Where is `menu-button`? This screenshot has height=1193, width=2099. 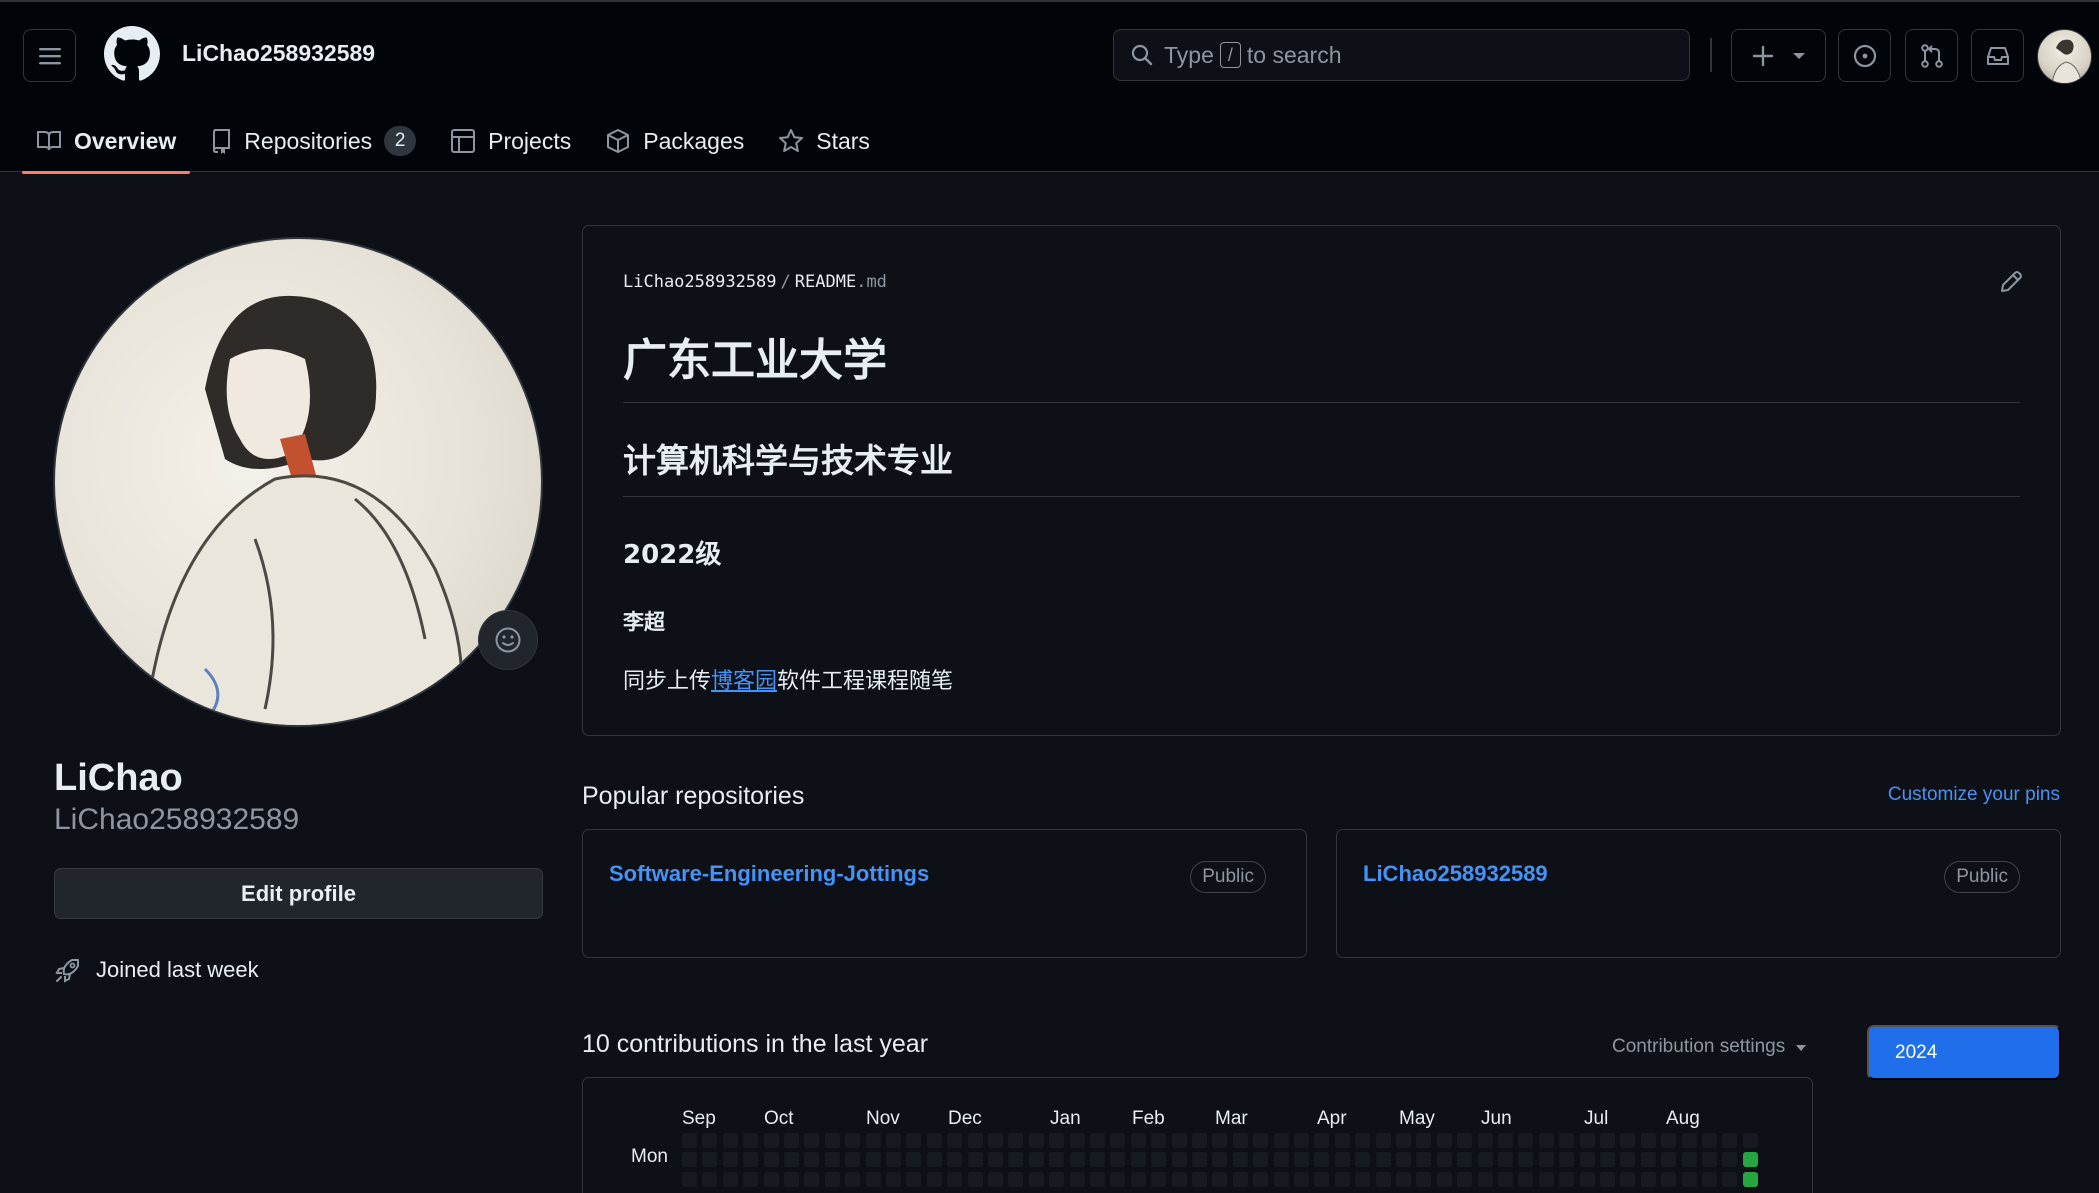
menu-button is located at coordinates (49, 55).